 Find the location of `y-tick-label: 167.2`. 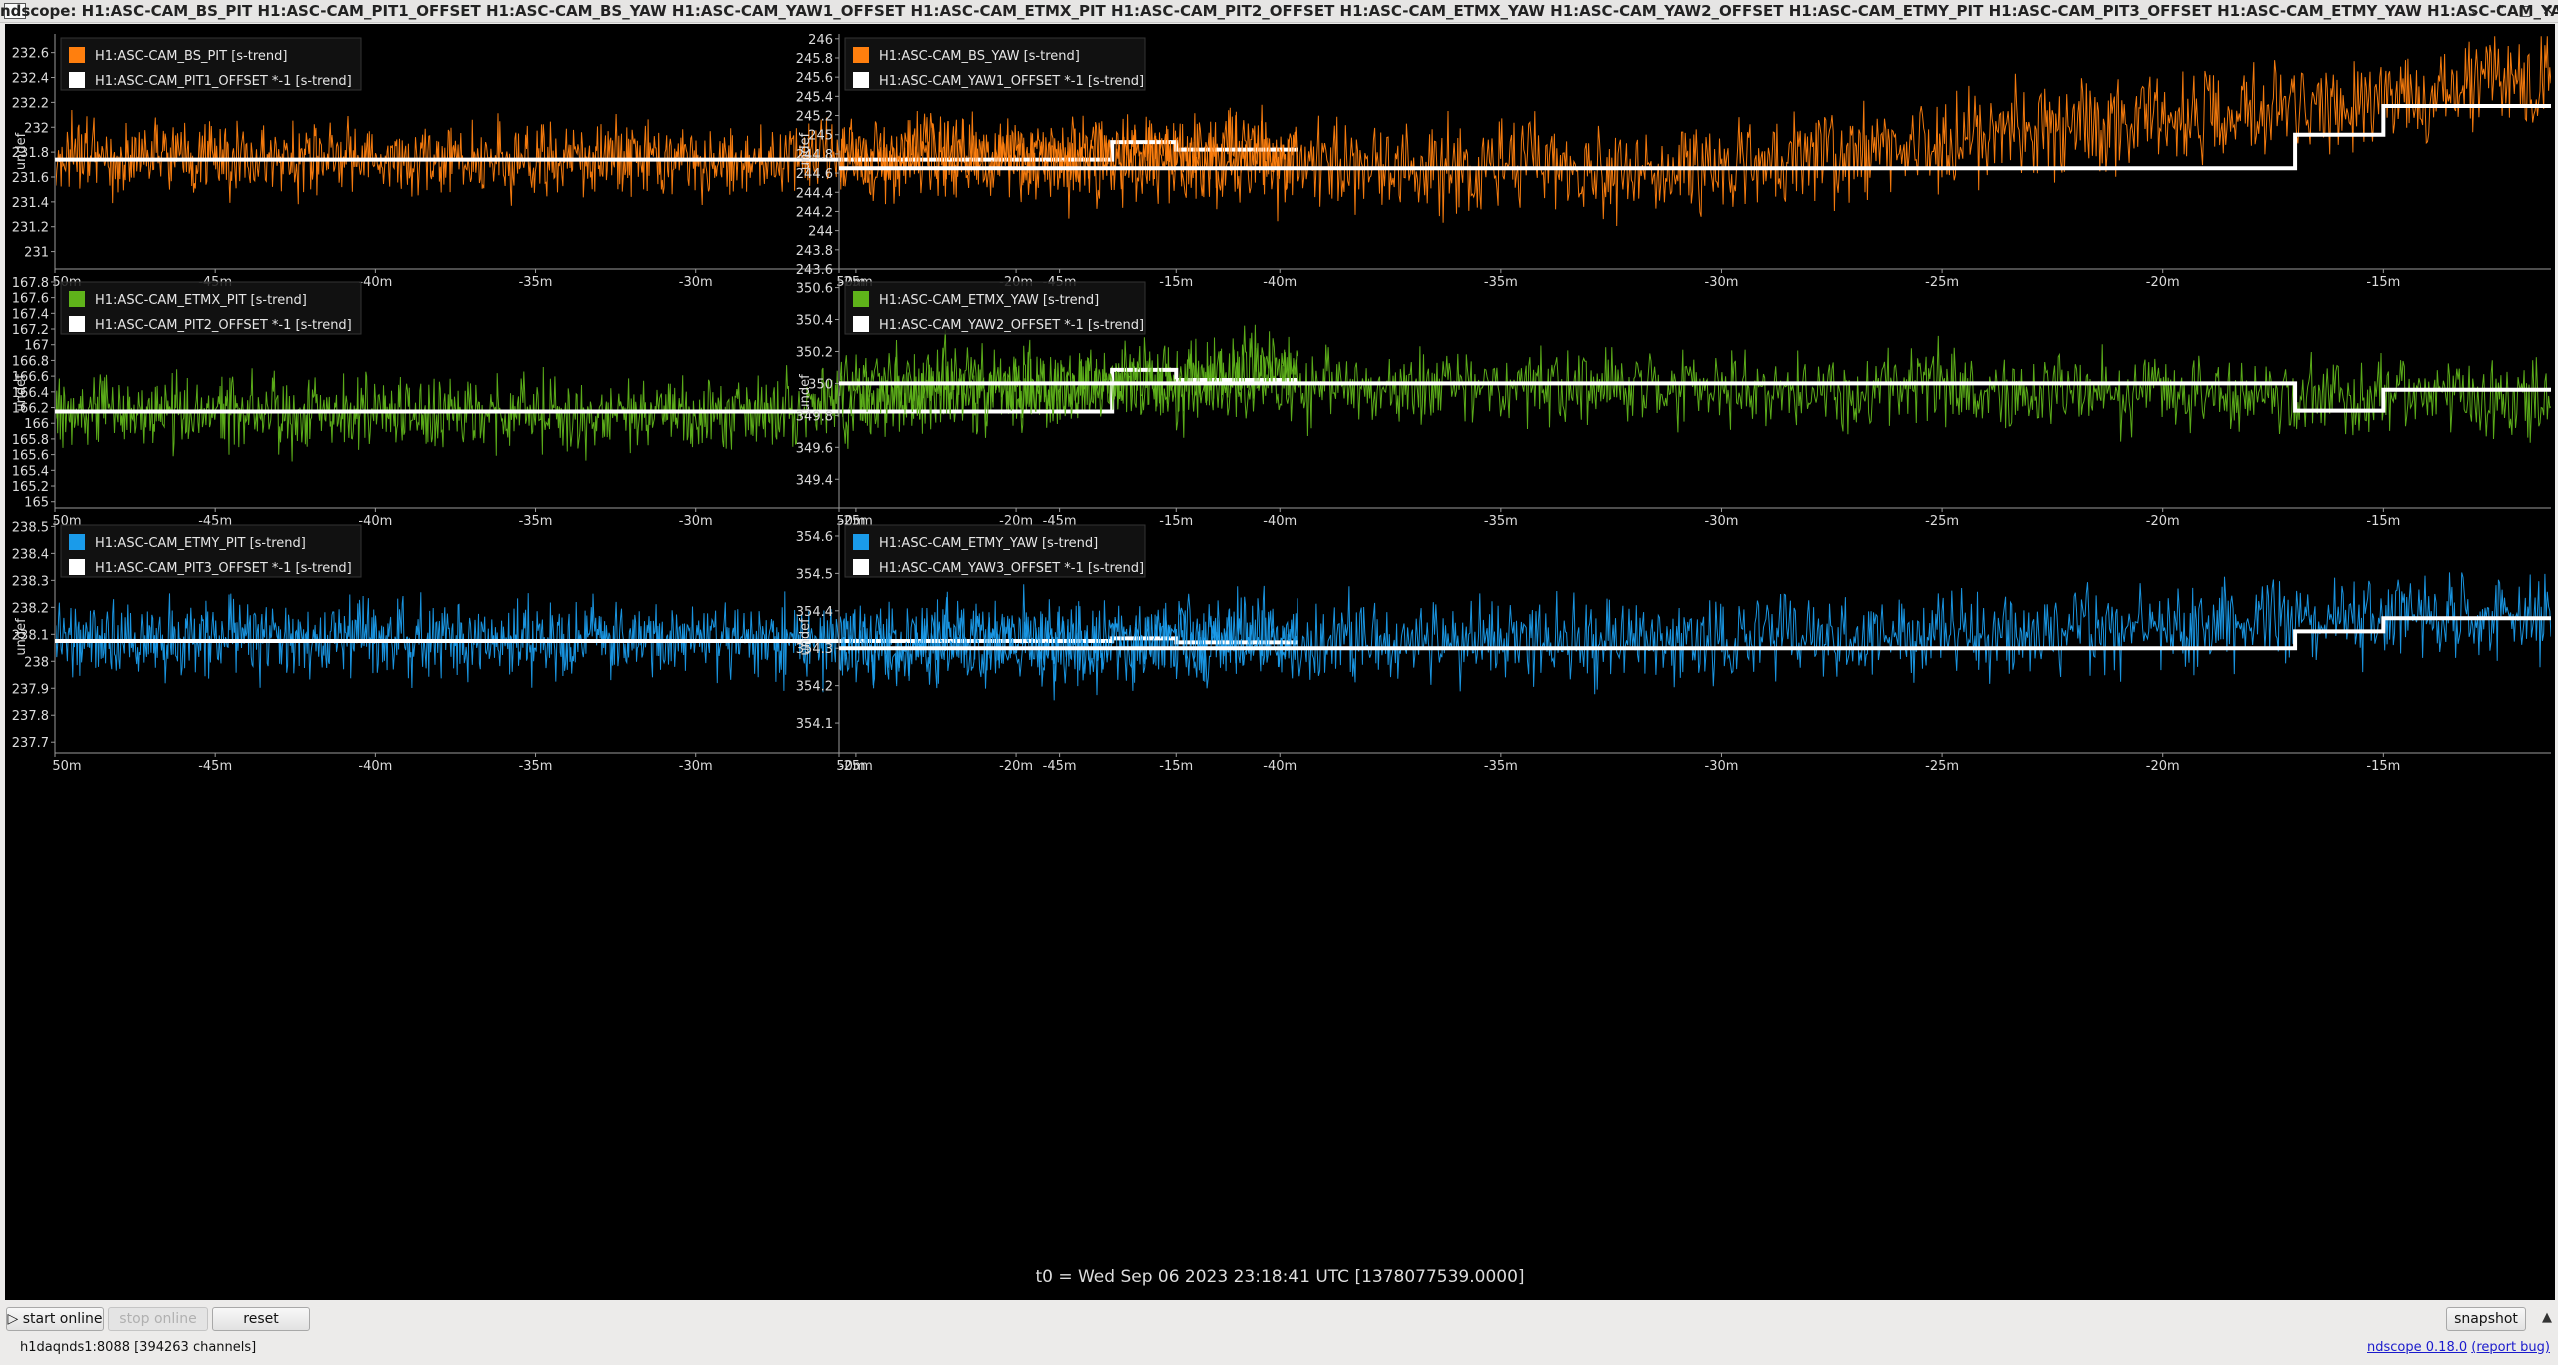

y-tick-label: 167.2 is located at coordinates (30, 330).